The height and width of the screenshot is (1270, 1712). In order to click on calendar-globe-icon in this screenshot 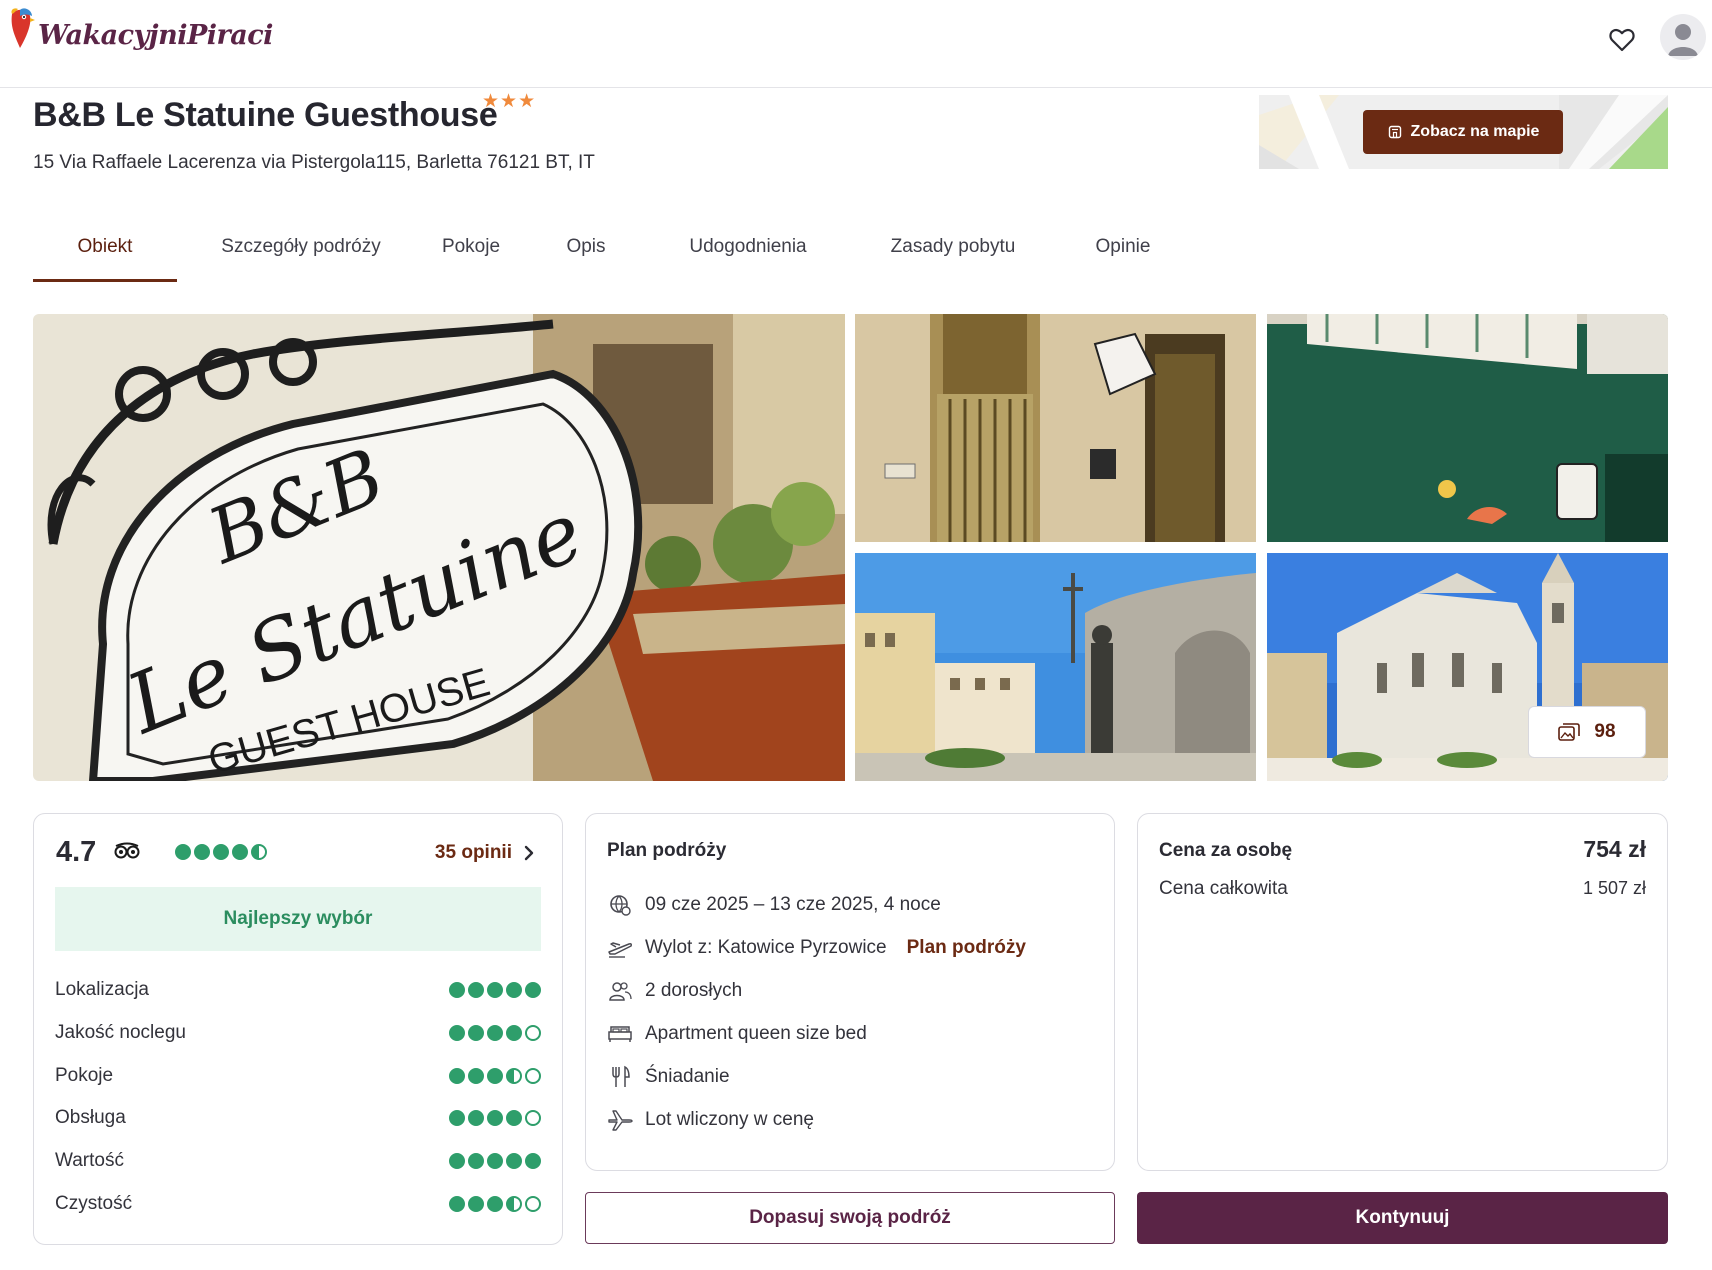, I will do `click(620, 905)`.